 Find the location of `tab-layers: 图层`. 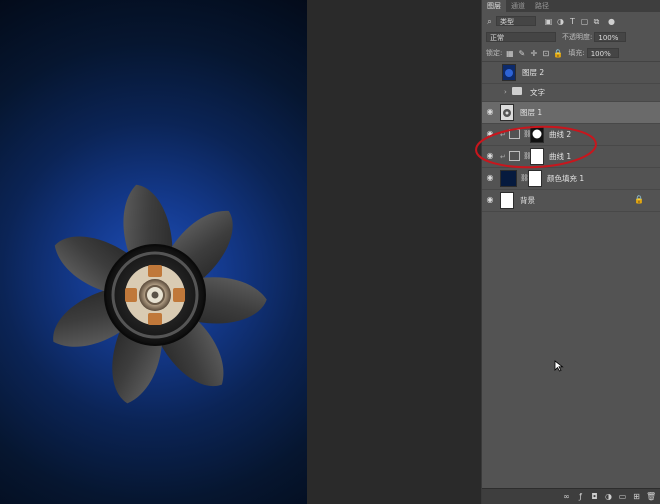

tab-layers: 图层 is located at coordinates (494, 6).